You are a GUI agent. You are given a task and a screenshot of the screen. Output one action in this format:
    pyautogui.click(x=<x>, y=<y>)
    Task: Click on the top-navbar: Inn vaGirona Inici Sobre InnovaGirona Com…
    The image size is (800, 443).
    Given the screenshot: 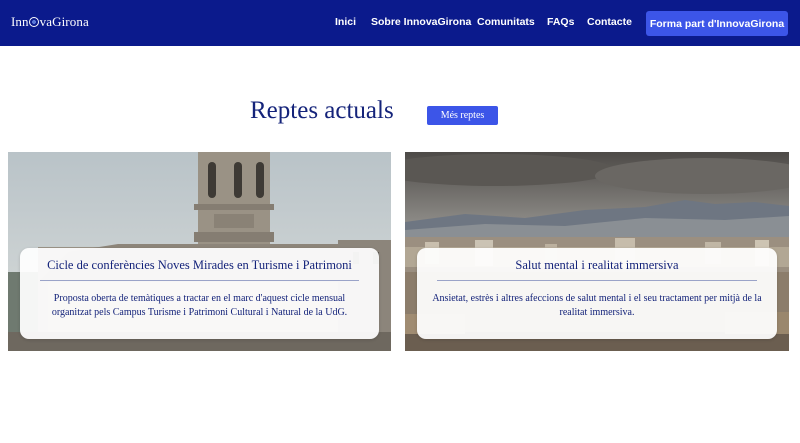 What is the action you would take?
    pyautogui.click(x=400, y=23)
    